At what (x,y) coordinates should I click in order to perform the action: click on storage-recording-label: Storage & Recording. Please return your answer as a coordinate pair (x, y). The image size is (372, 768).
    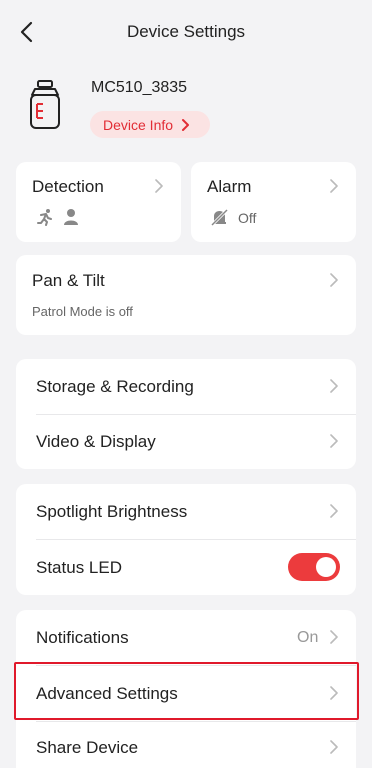
    Looking at the image, I should click on (115, 386).